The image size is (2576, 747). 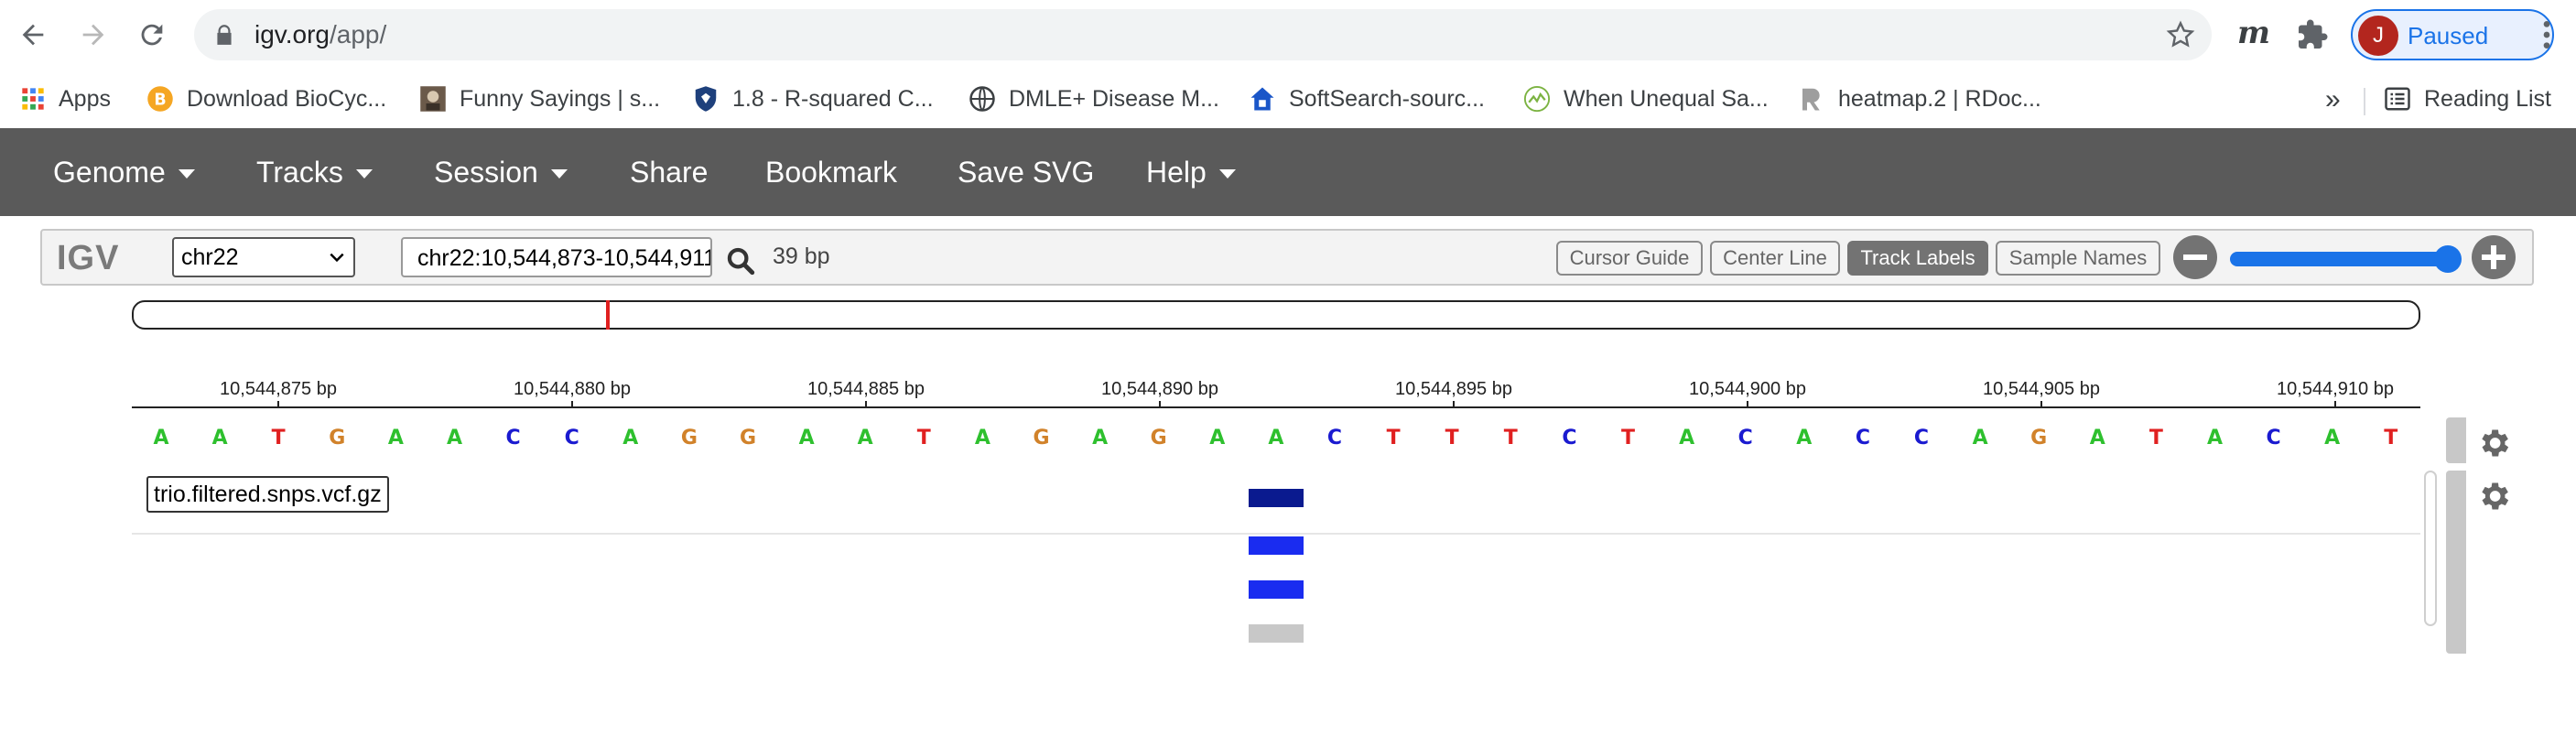 What do you see at coordinates (2365, 101) in the screenshot?
I see `bookmarks-separator` at bounding box center [2365, 101].